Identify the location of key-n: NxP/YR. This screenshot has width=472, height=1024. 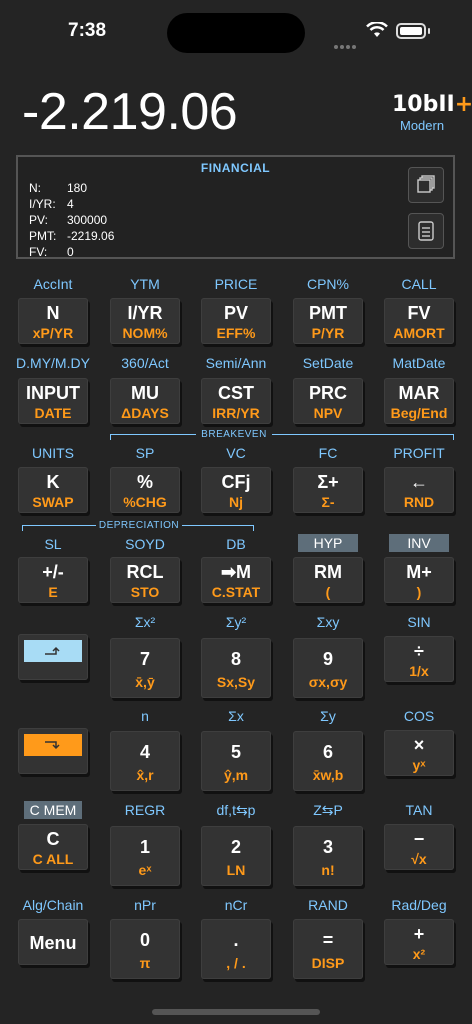
(53, 321).